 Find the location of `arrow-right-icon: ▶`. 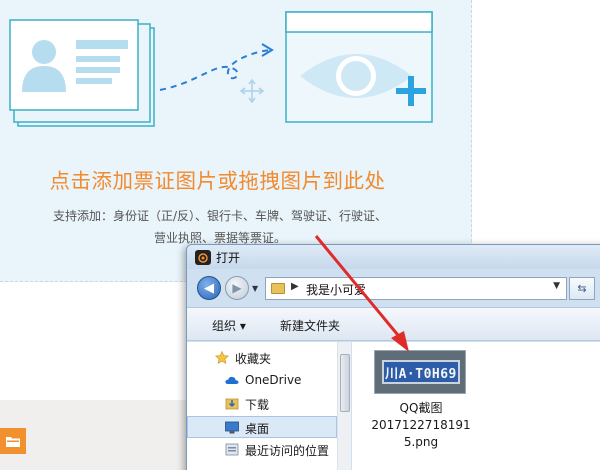

arrow-right-icon: ▶ is located at coordinates (237, 288).